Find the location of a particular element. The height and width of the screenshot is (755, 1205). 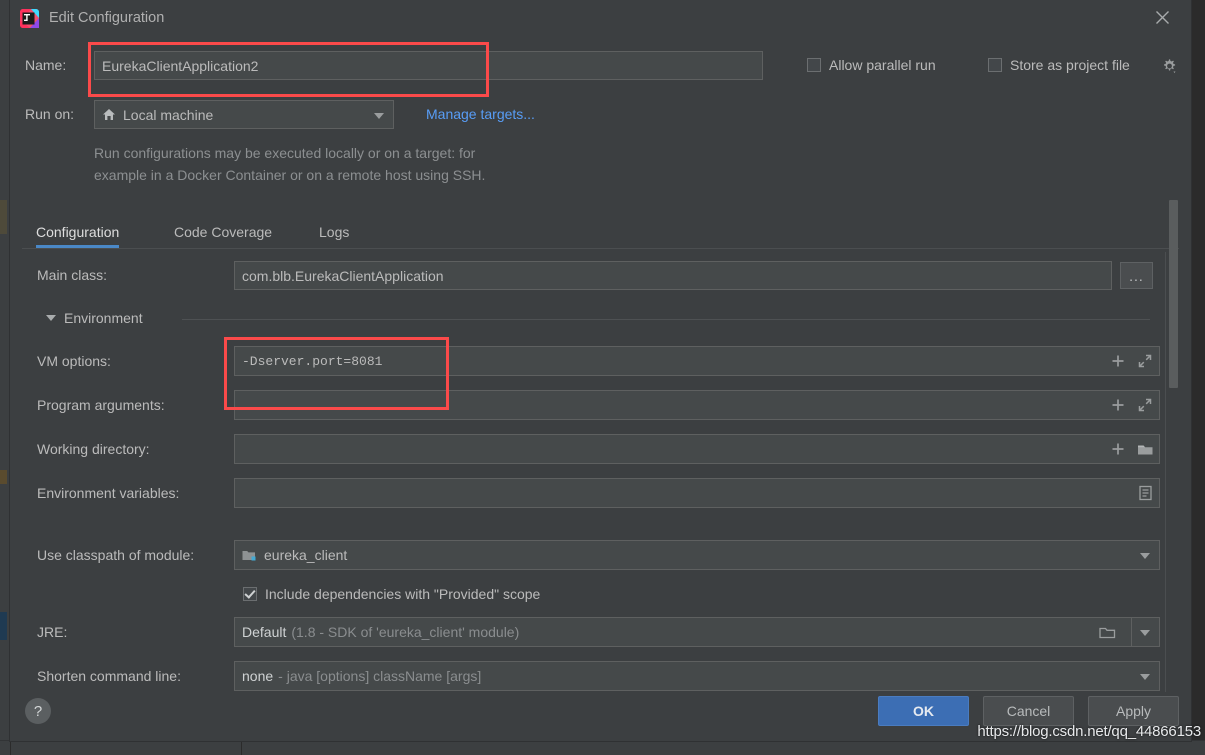

name-input: EurekaClientApplication2 is located at coordinates (428, 65).